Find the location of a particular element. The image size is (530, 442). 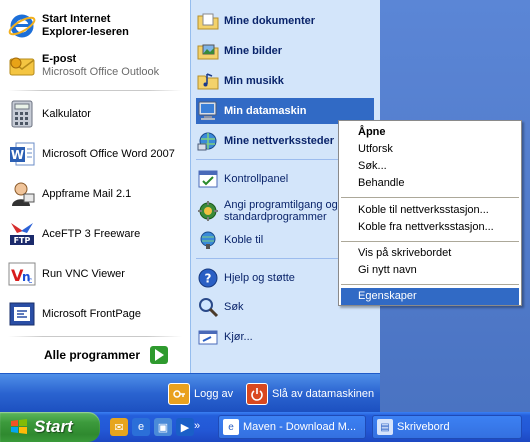

recent-label-frontpage: Microsoft FrontPage is located at coordinates (92, 313).